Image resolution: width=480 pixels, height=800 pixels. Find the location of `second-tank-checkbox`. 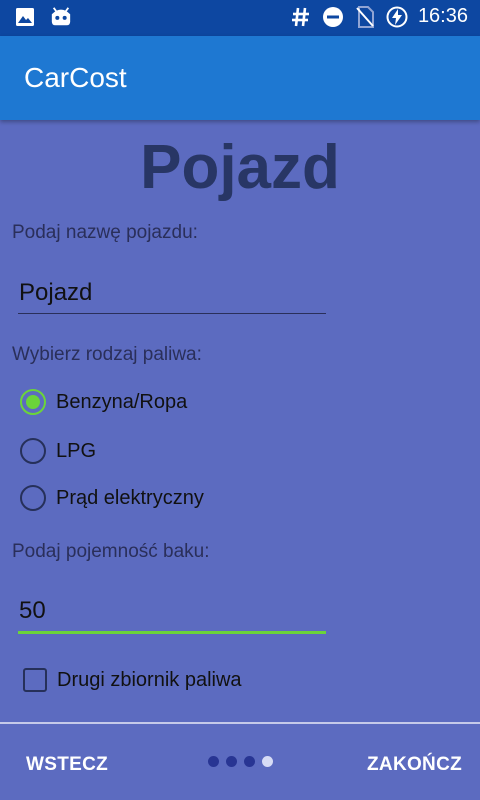

second-tank-checkbox is located at coordinates (35, 680).